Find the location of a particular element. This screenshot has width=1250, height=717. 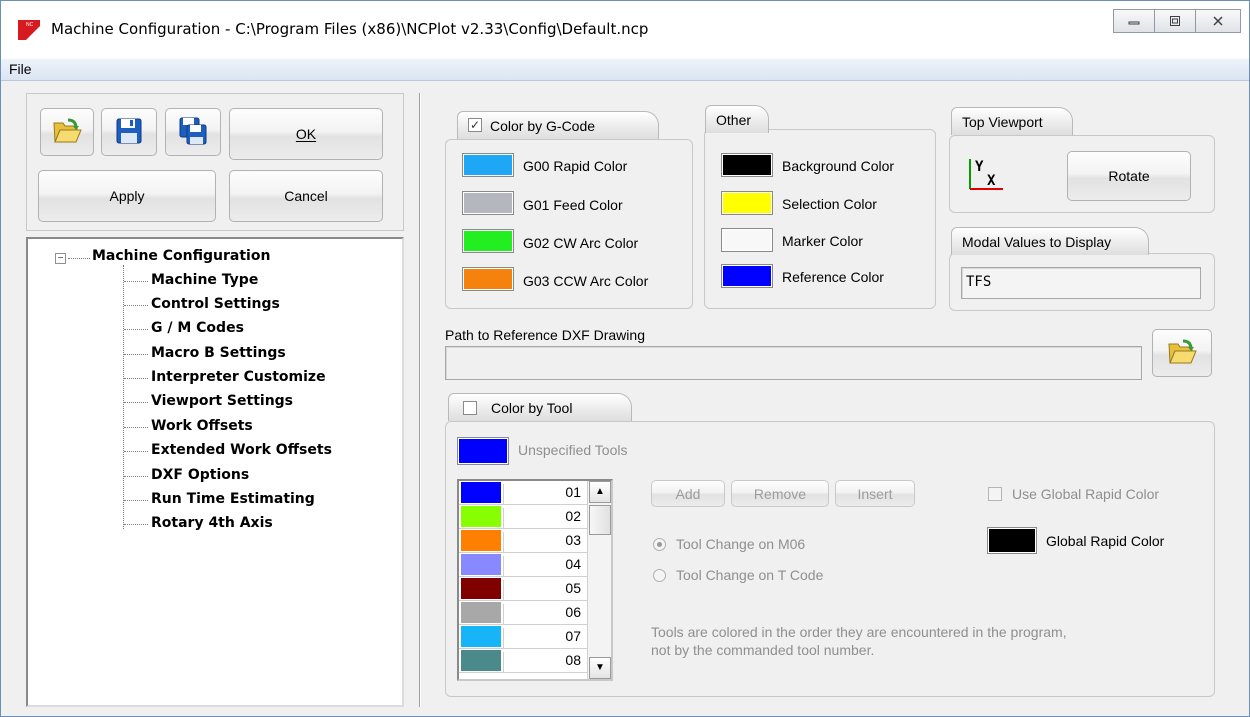

collapse-icon: − is located at coordinates (60, 258).